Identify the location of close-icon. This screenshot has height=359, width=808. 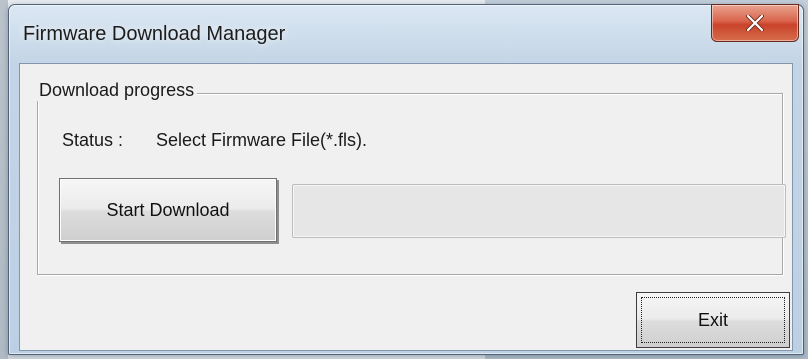
(755, 23).